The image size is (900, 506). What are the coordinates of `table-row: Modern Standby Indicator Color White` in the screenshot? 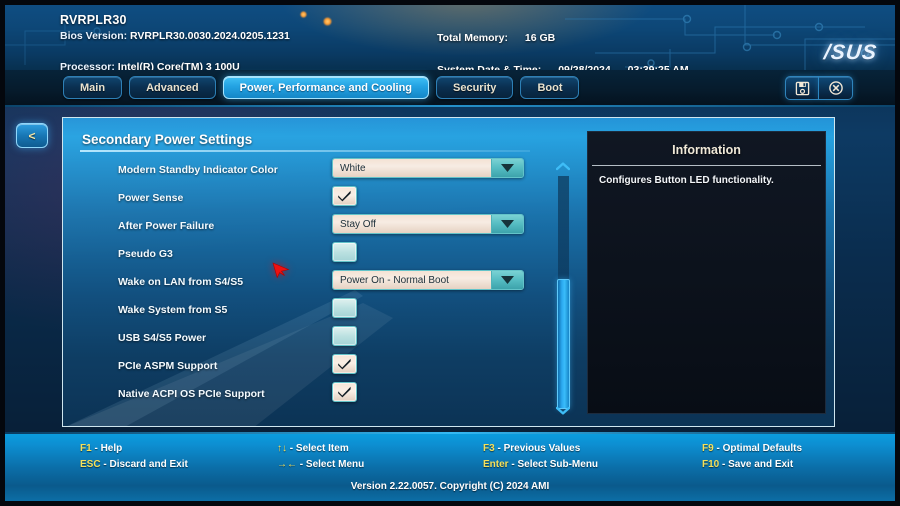 It's located at (303, 172).